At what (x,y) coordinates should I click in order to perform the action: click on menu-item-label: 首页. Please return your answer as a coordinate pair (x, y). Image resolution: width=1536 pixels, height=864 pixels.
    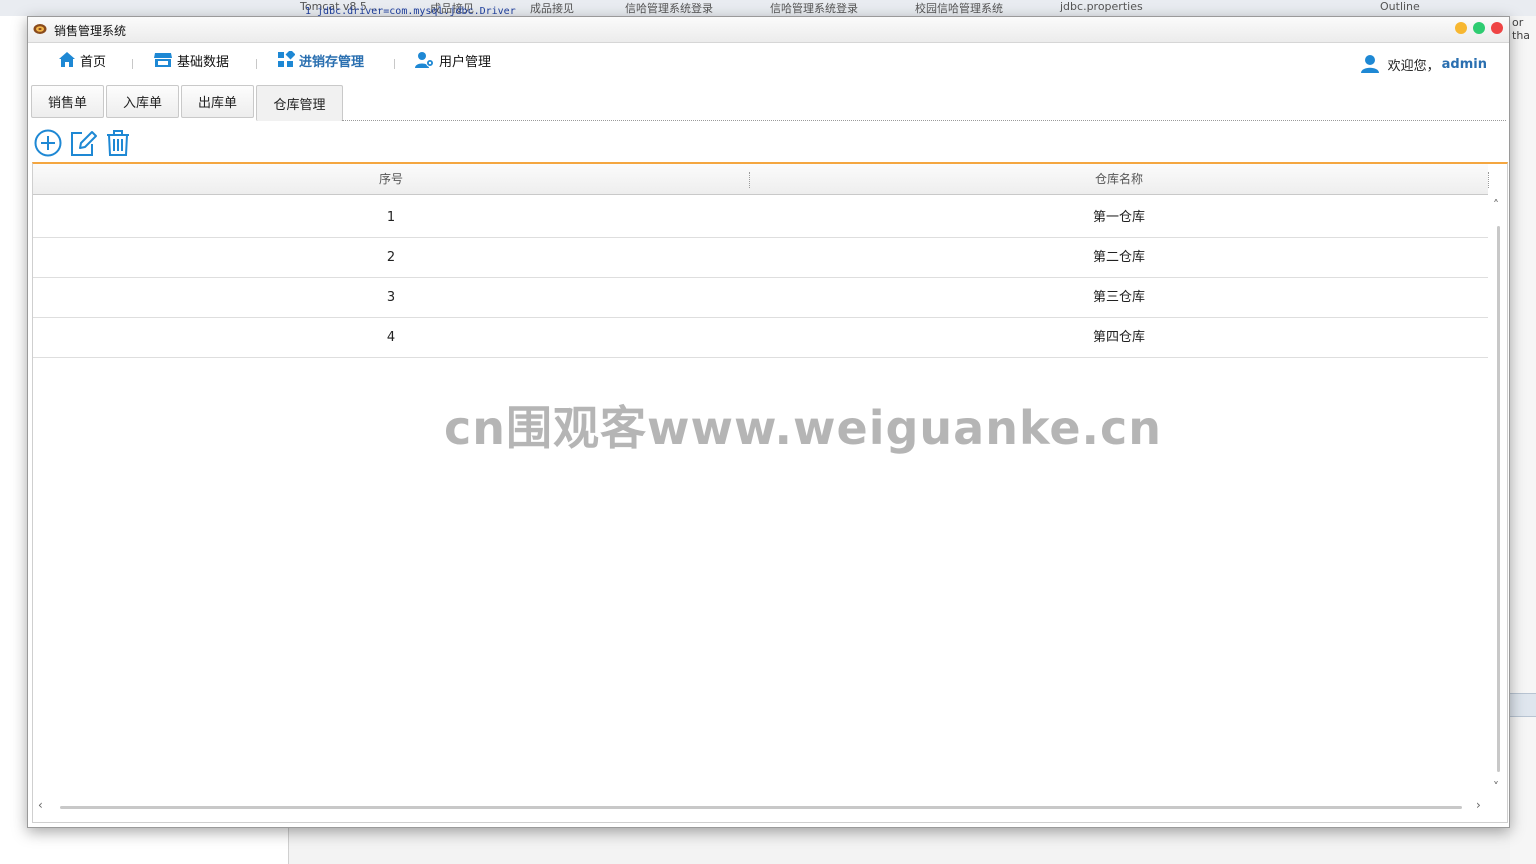
    Looking at the image, I should click on (93, 62).